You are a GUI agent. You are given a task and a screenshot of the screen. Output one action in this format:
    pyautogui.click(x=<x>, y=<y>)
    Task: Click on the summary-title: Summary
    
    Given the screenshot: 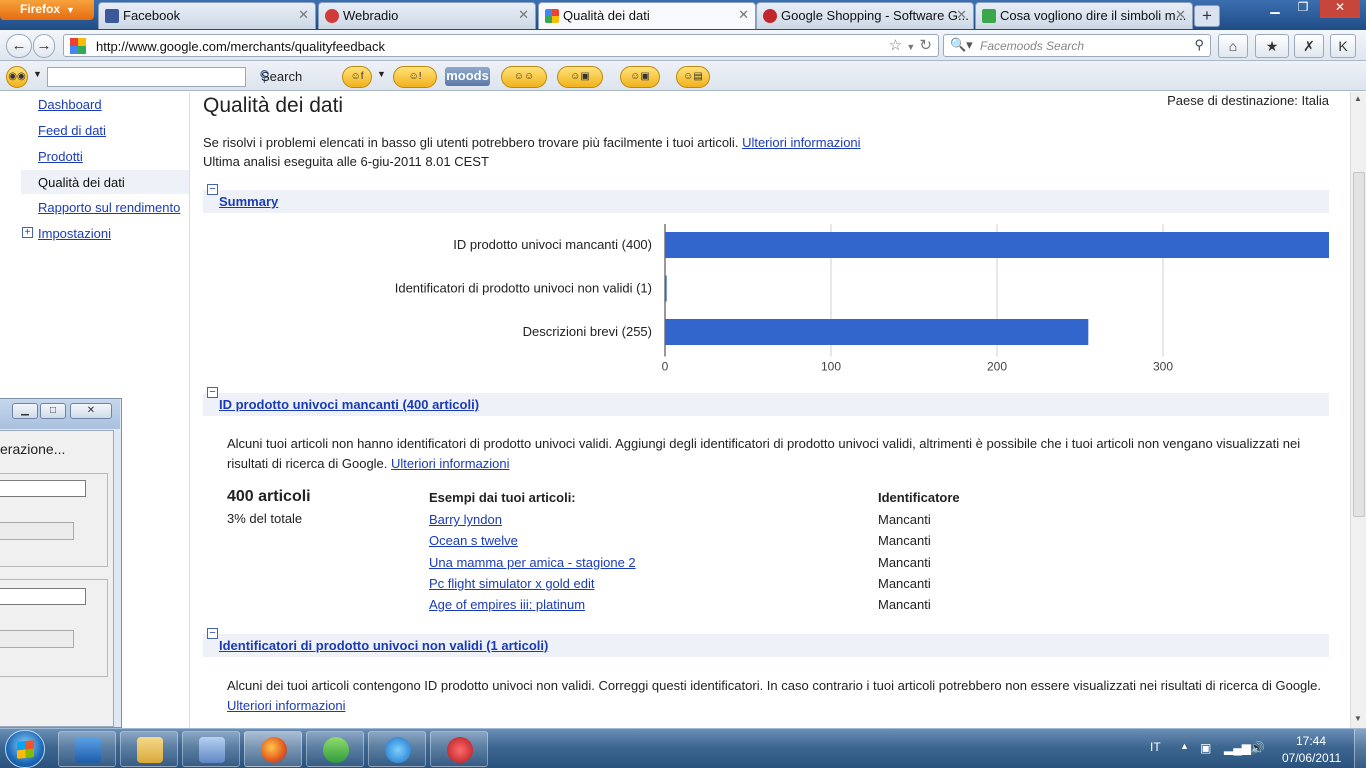 What is the action you would take?
    pyautogui.click(x=248, y=201)
    